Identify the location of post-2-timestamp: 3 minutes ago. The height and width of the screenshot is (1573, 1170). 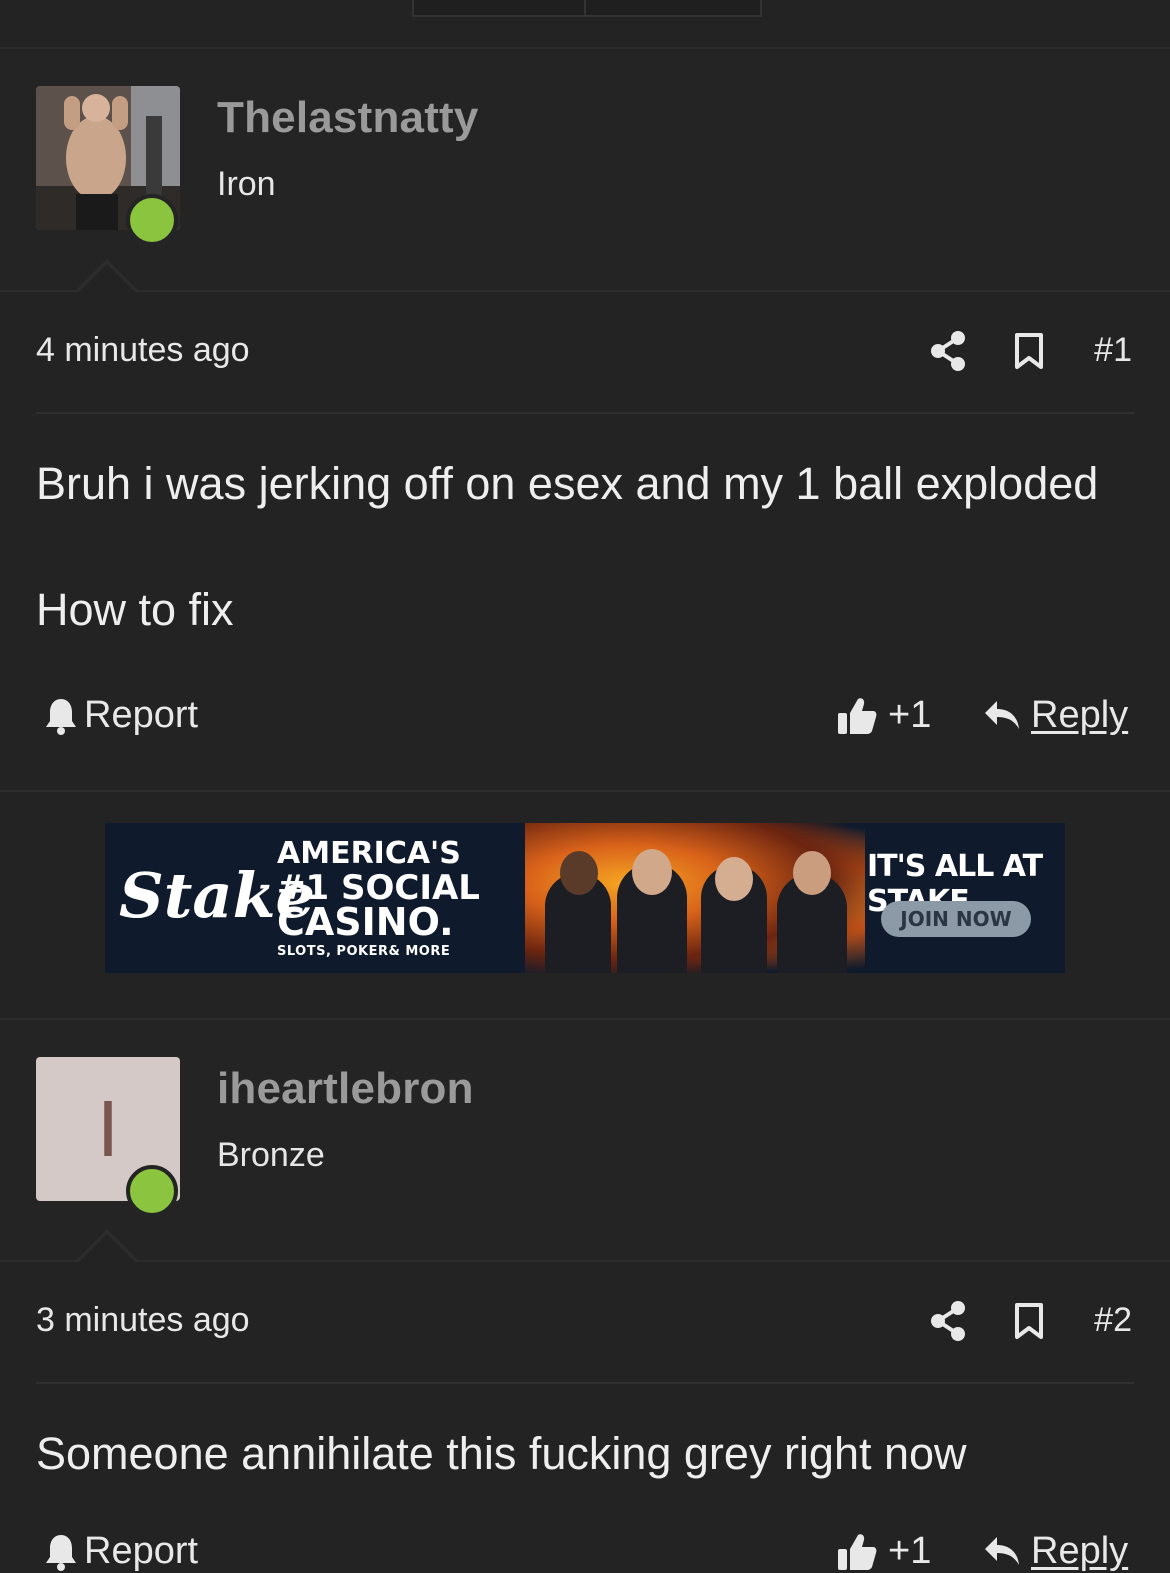
(143, 1320).